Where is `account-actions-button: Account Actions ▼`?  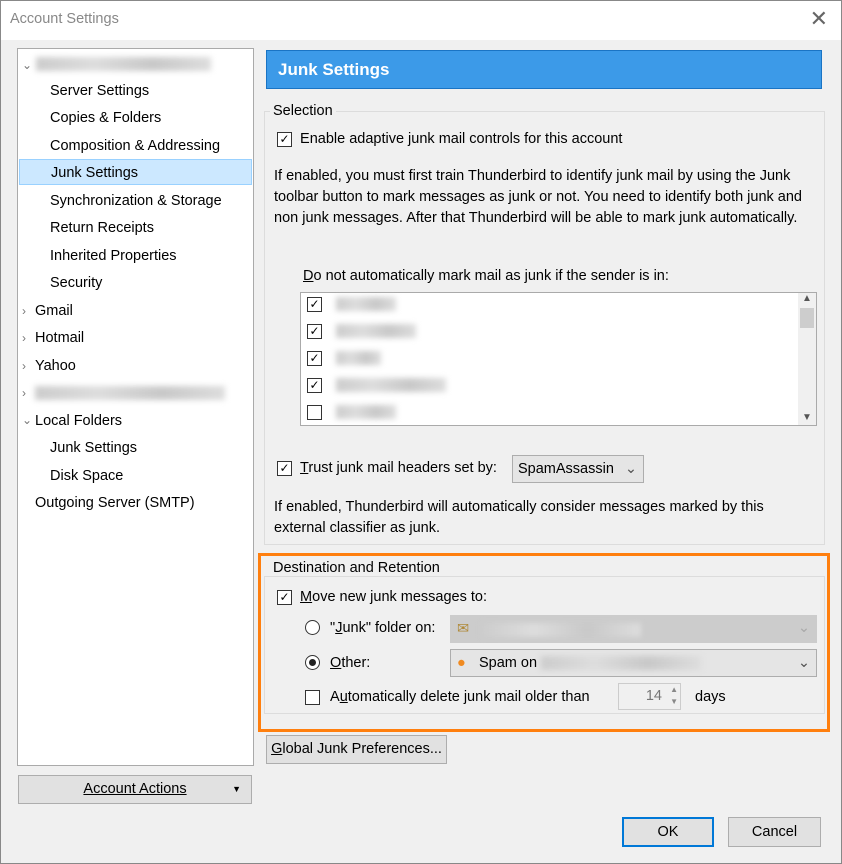 account-actions-button: Account Actions ▼ is located at coordinates (135, 789).